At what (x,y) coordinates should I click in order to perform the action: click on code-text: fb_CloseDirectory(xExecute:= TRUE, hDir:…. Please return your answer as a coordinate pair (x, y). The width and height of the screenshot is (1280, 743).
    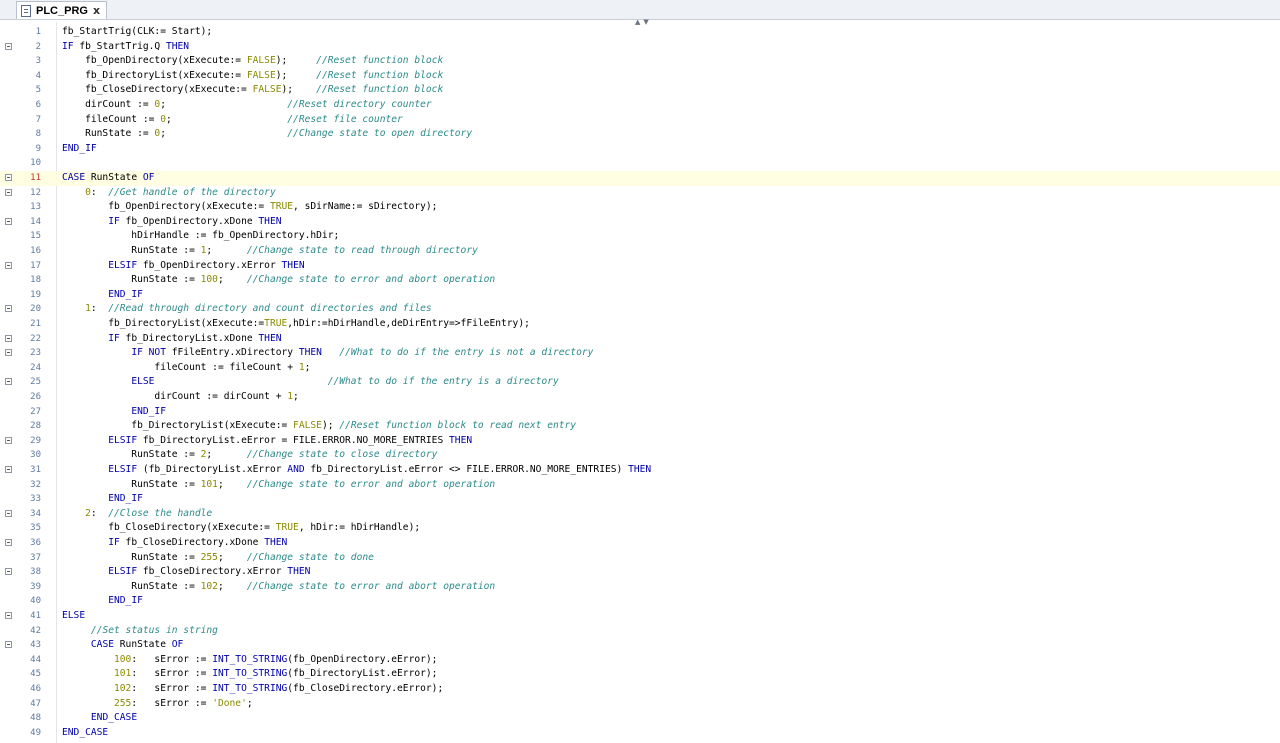
    Looking at the image, I should click on (241, 528).